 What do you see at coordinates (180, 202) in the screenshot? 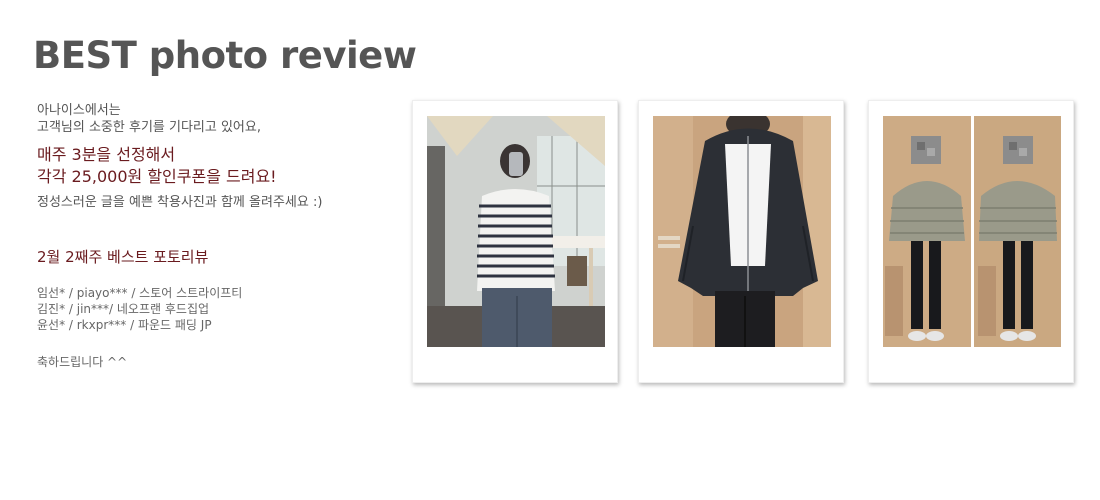
I see `description-text: 정성스러운 글을 예쁜 착용사진과 함께 올려주세요 :)` at bounding box center [180, 202].